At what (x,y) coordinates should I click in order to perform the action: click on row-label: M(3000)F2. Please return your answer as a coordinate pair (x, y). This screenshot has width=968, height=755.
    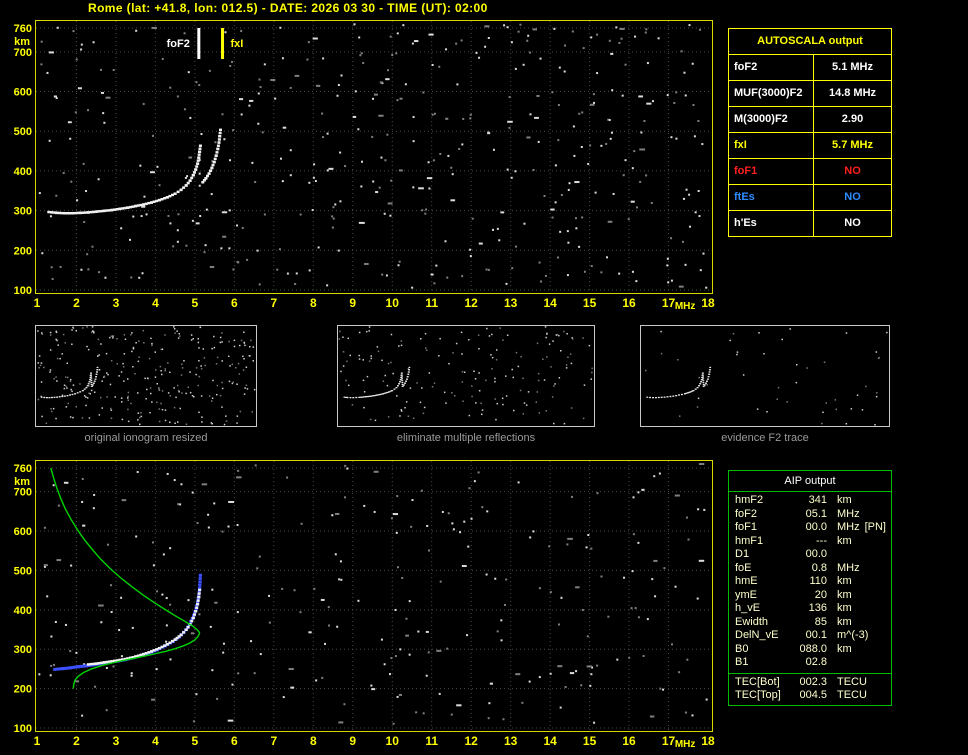
    Looking at the image, I should click on (771, 119).